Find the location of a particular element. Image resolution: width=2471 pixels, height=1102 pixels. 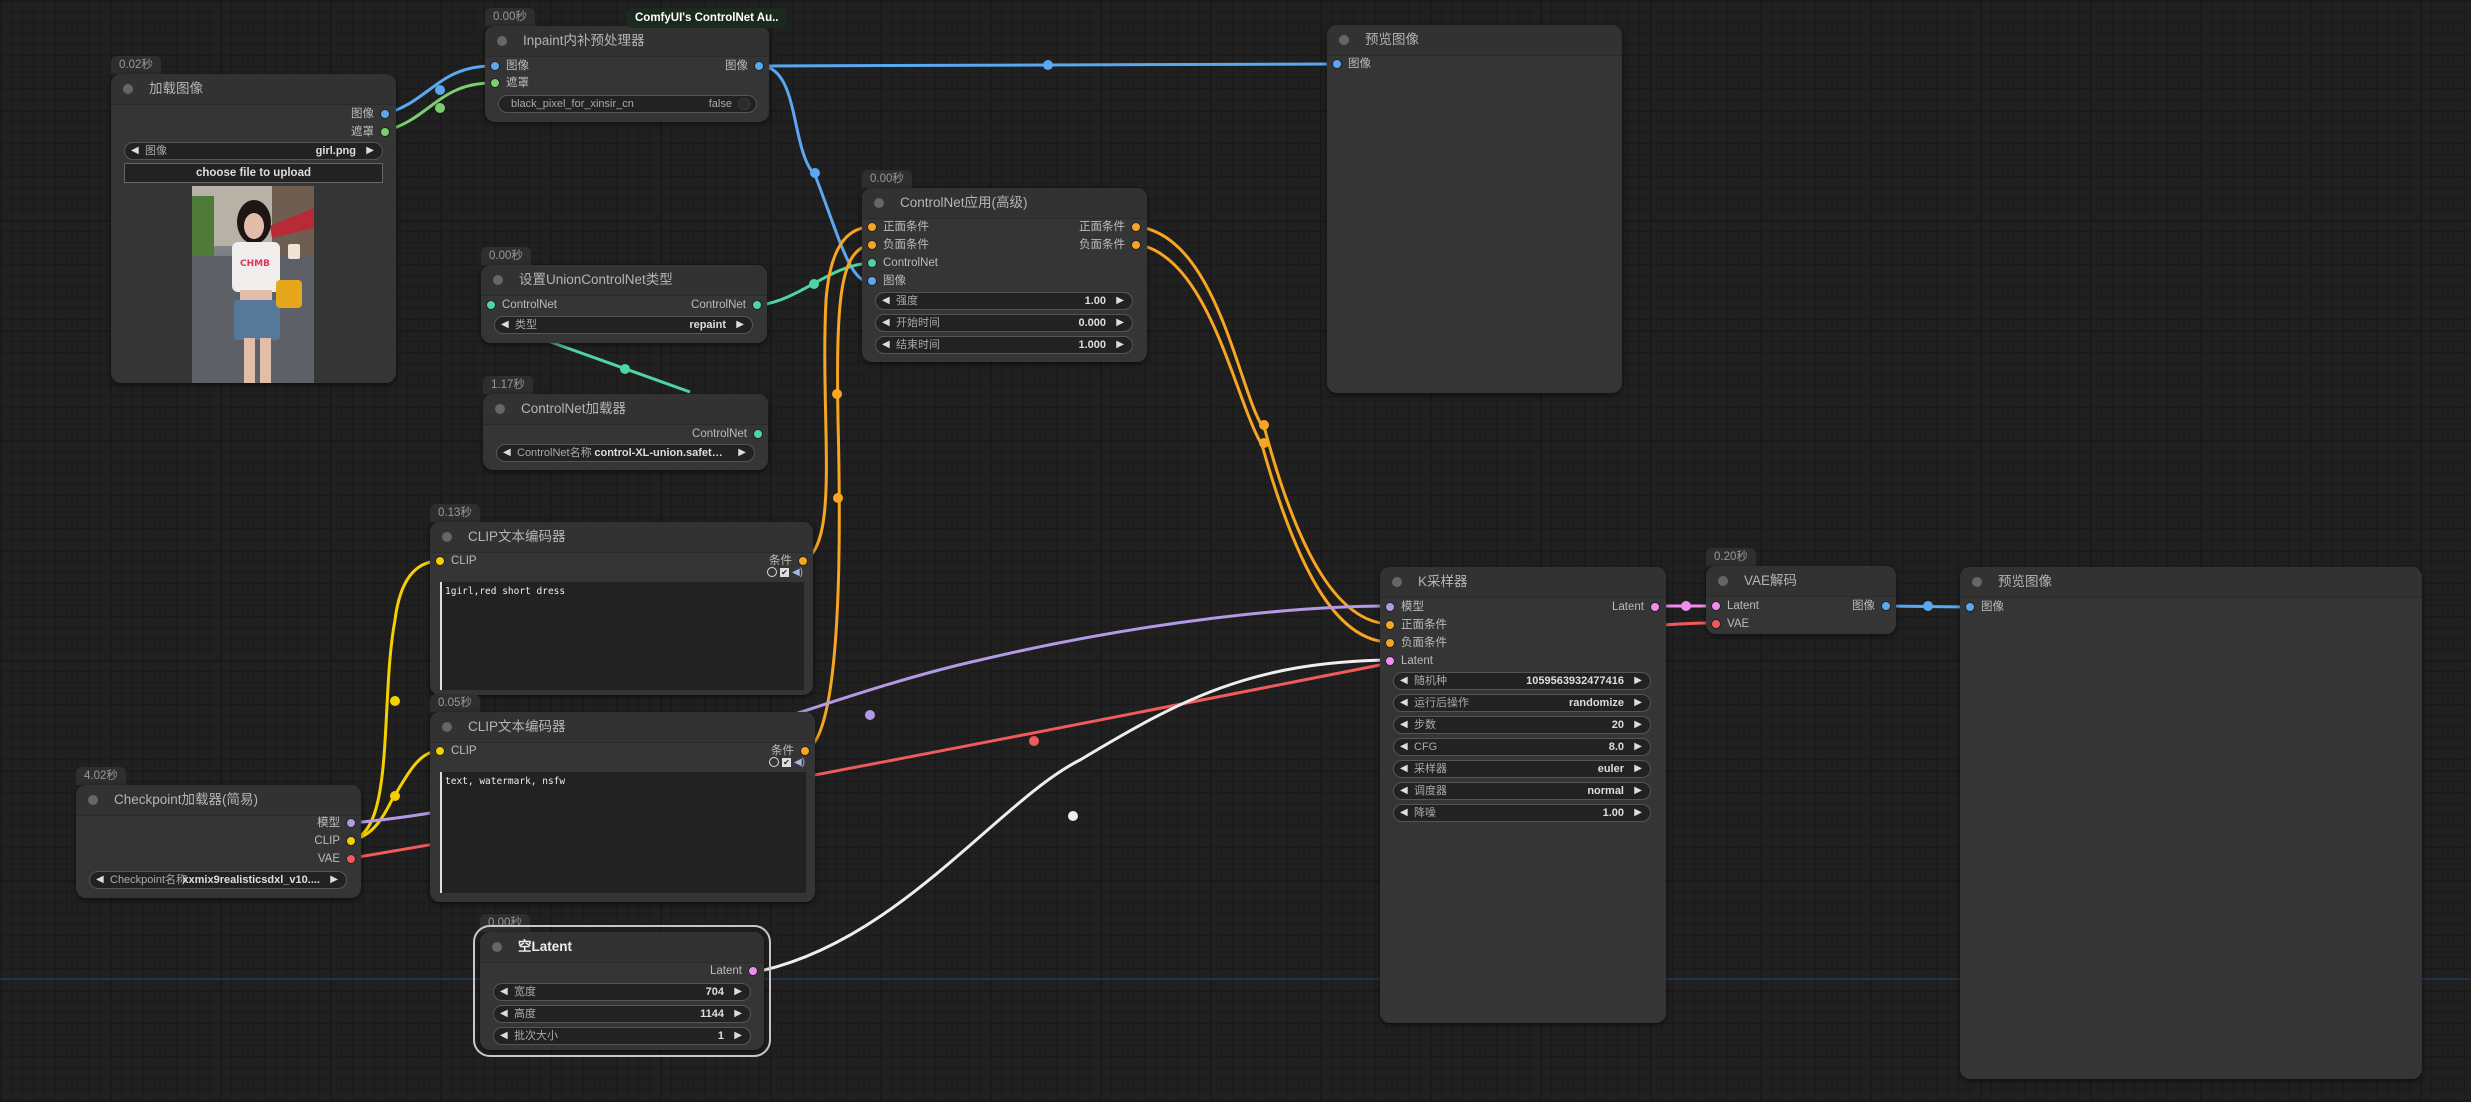

input-slot-model: 模型 is located at coordinates (1404, 607).